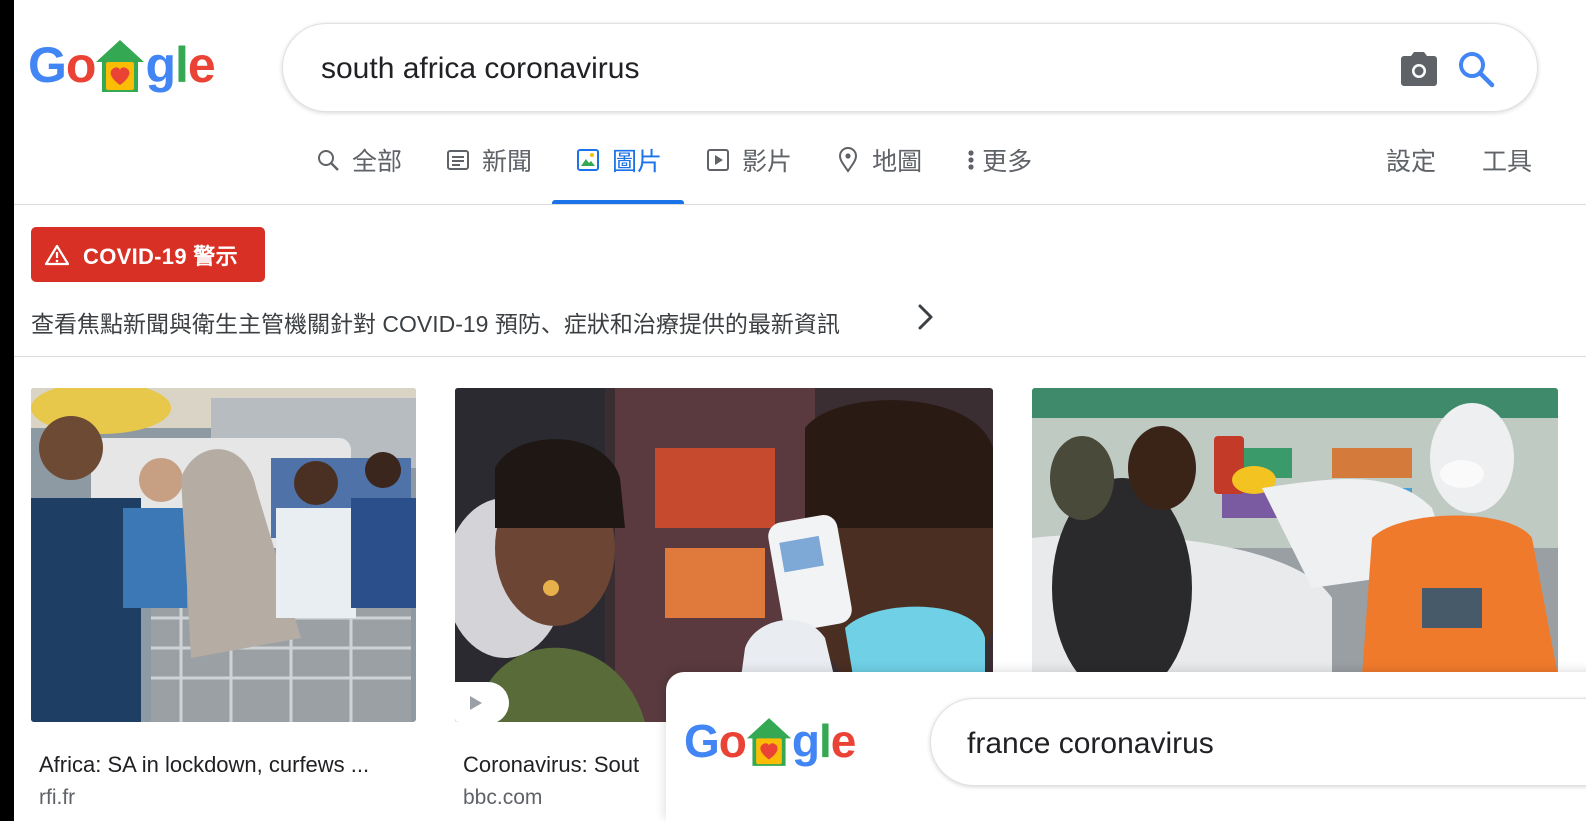  I want to click on tools-link: 工具, so click(1507, 160).